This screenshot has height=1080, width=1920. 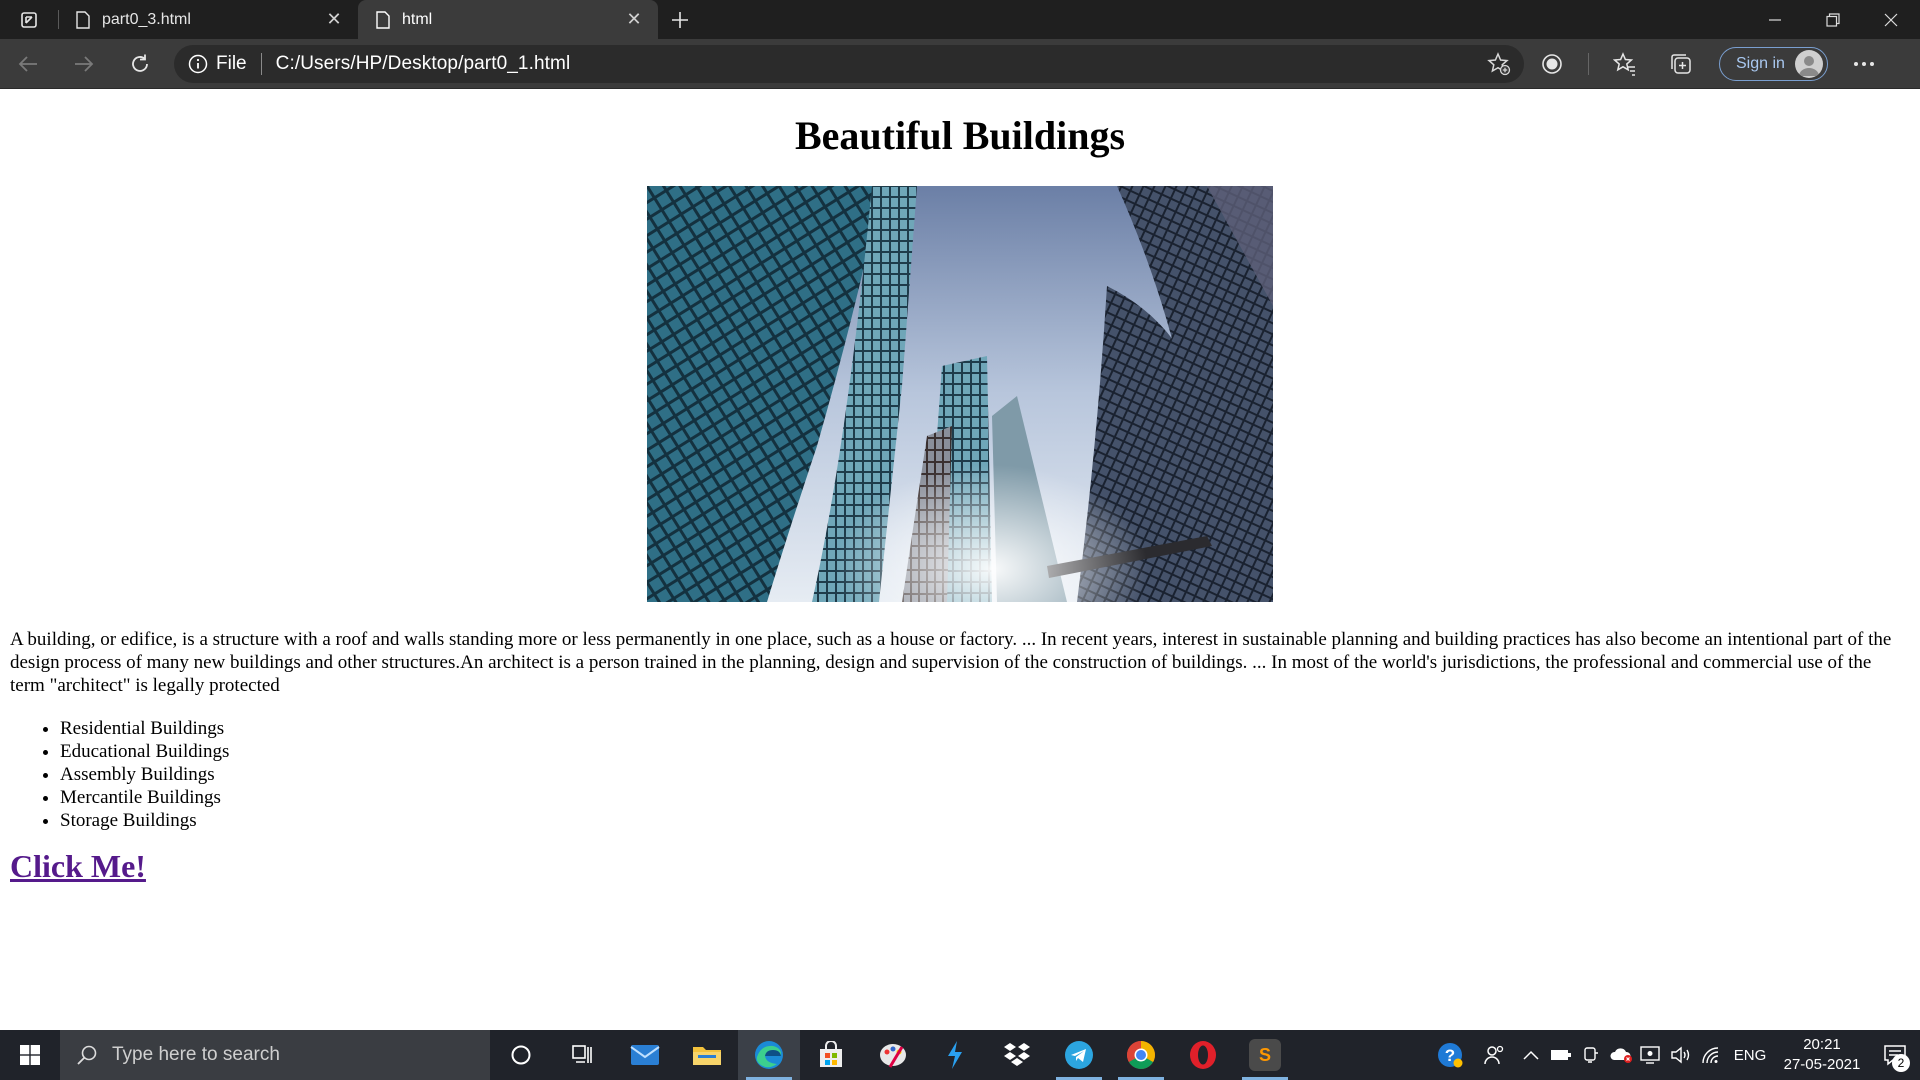 I want to click on battery-tray, so click(x=1561, y=1055).